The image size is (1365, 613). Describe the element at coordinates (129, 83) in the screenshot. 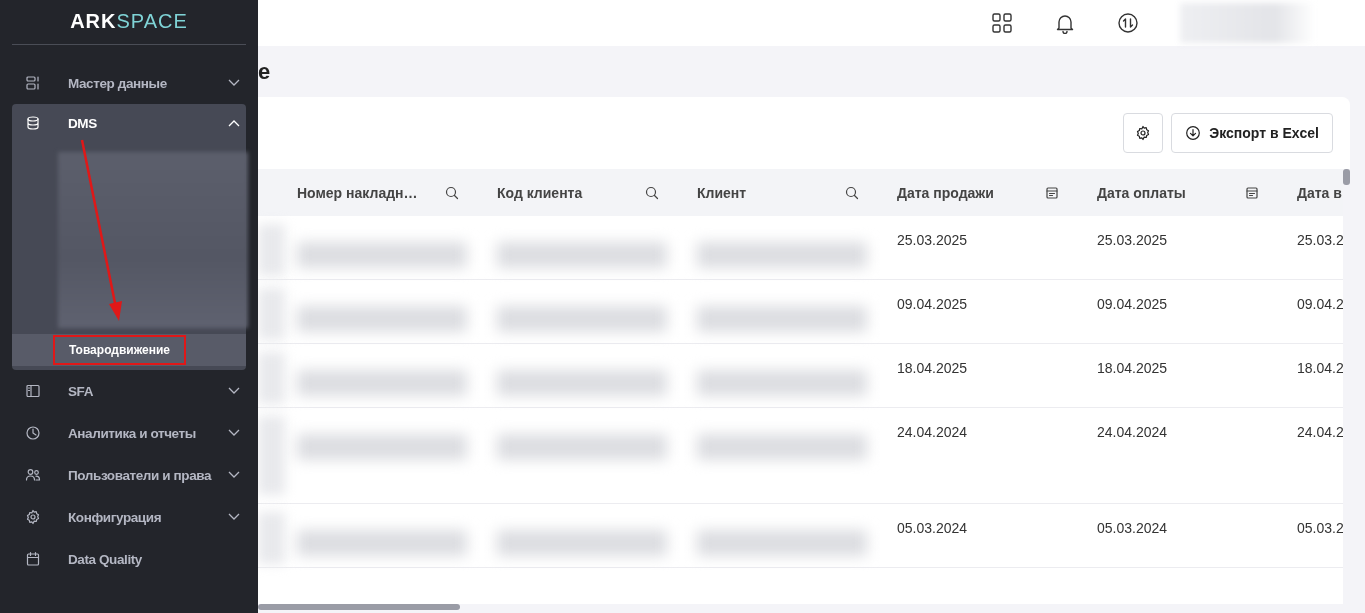

I see `sidebar-item: Мастер данные` at that location.